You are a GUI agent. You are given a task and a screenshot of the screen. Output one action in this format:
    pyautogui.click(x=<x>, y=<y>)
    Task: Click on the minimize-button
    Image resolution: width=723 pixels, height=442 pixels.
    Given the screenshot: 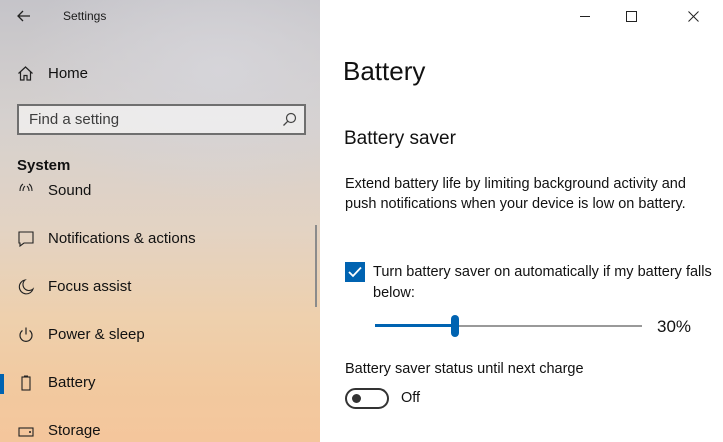 What is the action you would take?
    pyautogui.click(x=585, y=16)
    